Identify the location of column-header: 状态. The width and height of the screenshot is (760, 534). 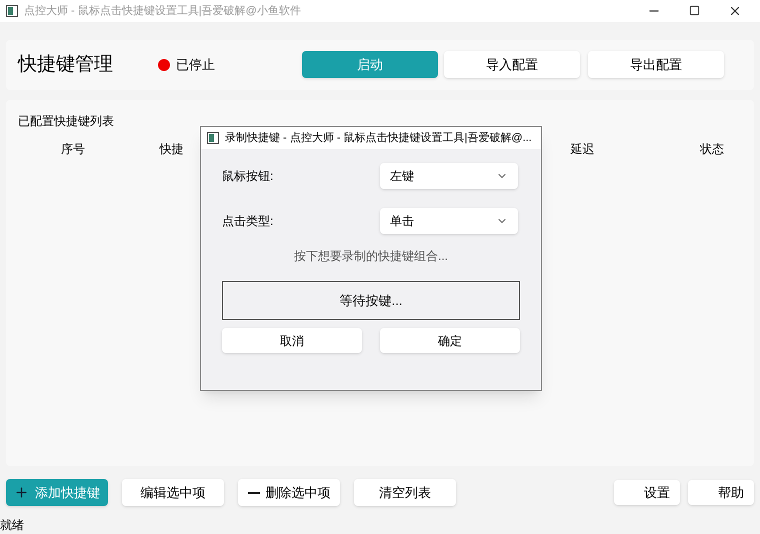
(712, 149).